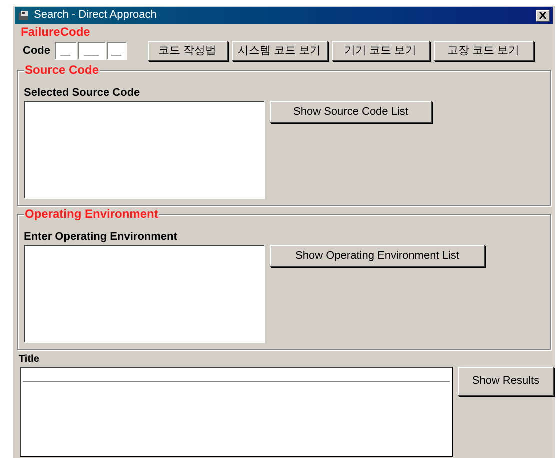 This screenshot has width=558, height=458. Describe the element at coordinates (29, 360) in the screenshot. I see `field-label: Title` at that location.